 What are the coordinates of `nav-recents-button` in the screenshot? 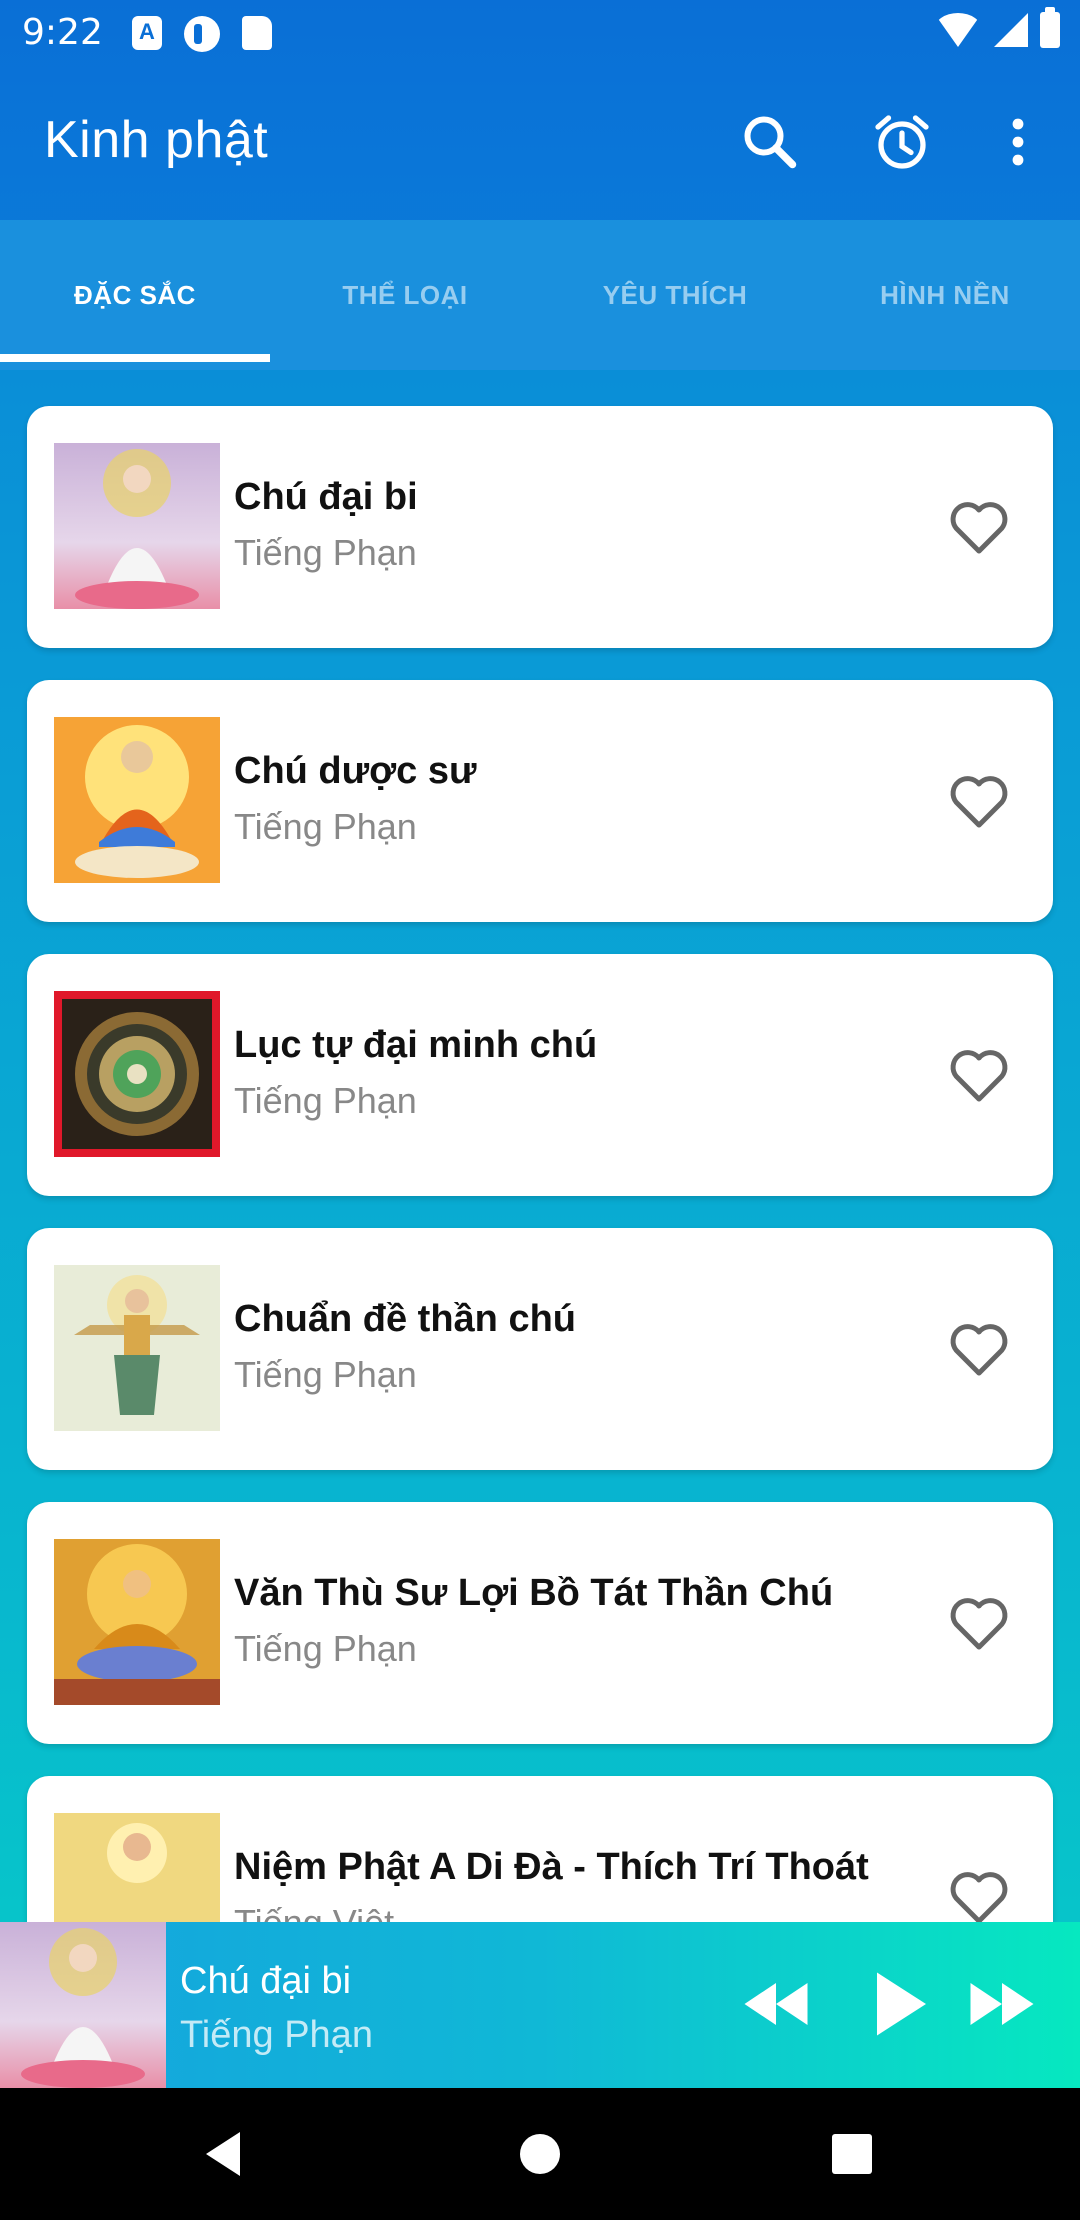 It's located at (852, 2154).